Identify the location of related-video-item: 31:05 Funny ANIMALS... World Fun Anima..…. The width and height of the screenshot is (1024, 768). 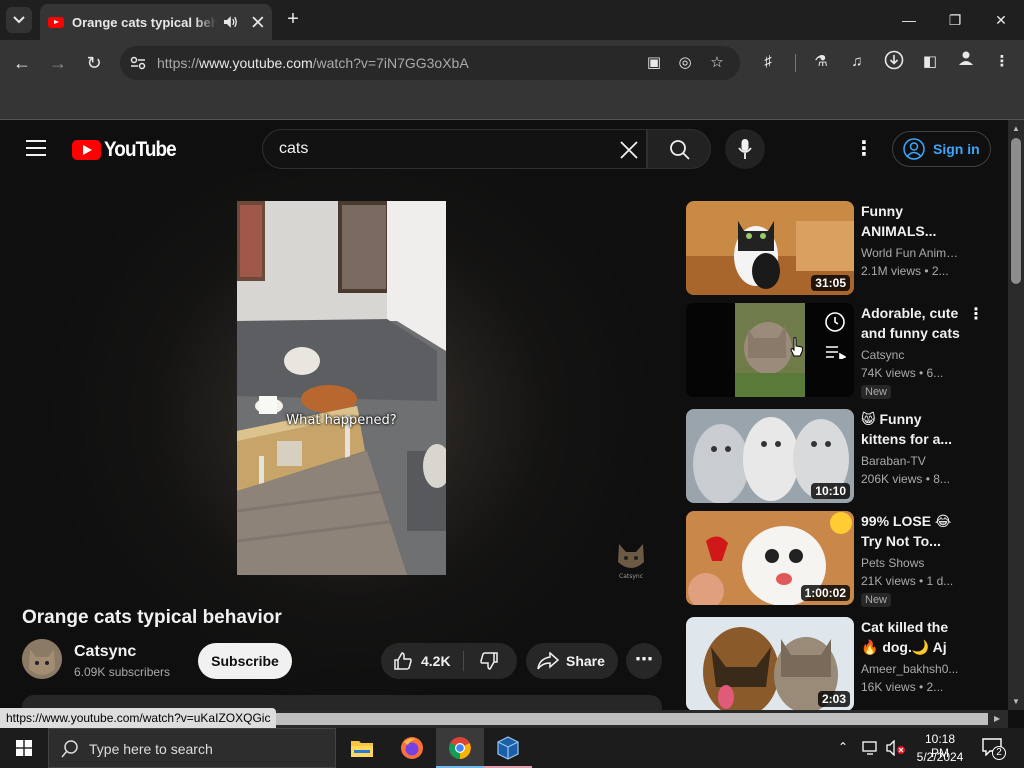
(836, 248).